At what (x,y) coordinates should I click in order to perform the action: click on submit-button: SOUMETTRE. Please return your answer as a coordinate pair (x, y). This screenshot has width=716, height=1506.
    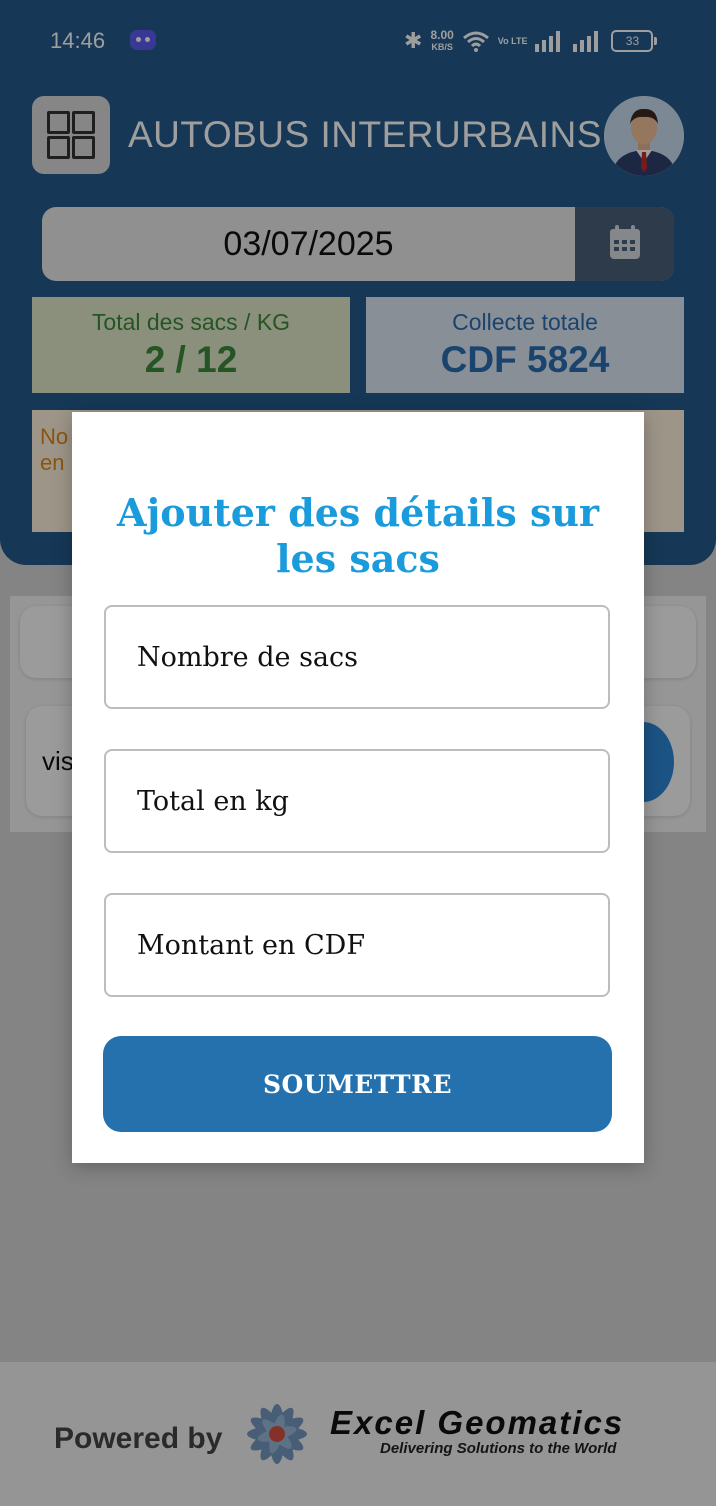
    Looking at the image, I should click on (357, 1084).